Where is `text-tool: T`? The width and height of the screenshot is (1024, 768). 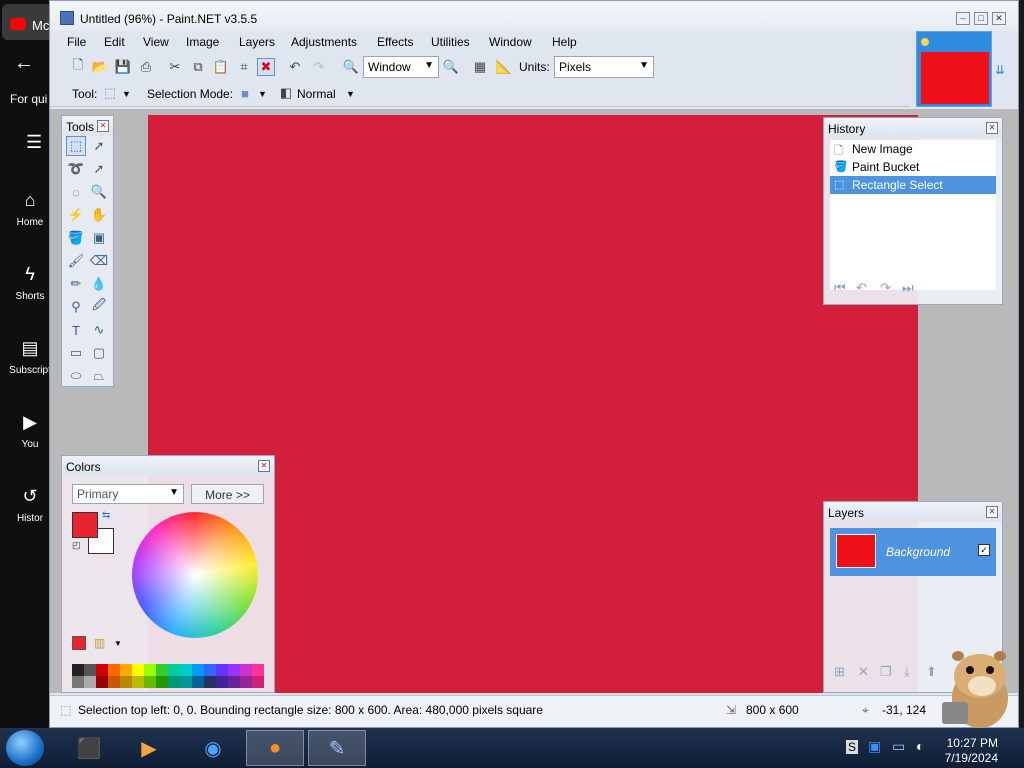
text-tool: T is located at coordinates (76, 330).